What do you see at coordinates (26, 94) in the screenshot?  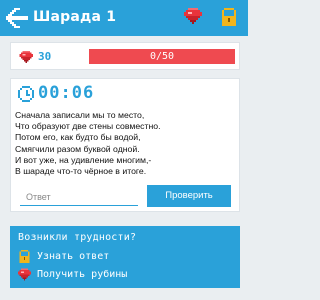 I see `clock-icon` at bounding box center [26, 94].